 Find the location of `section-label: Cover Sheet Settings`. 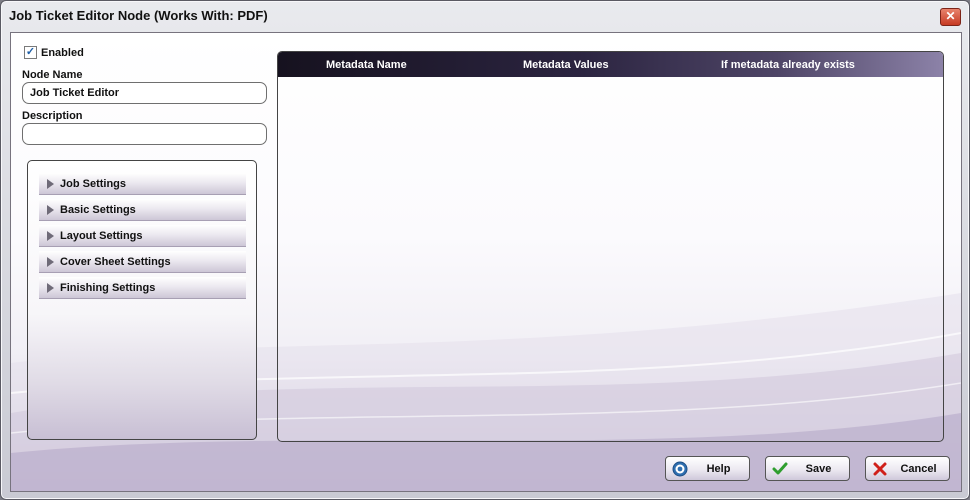

section-label: Cover Sheet Settings is located at coordinates (115, 261).